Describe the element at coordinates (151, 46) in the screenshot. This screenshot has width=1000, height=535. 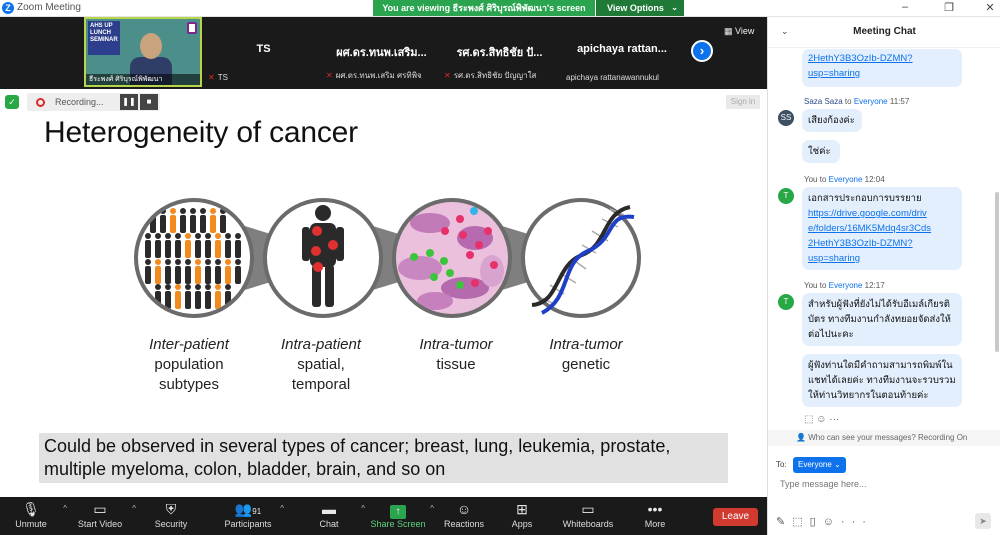
I see `speaker-face` at that location.